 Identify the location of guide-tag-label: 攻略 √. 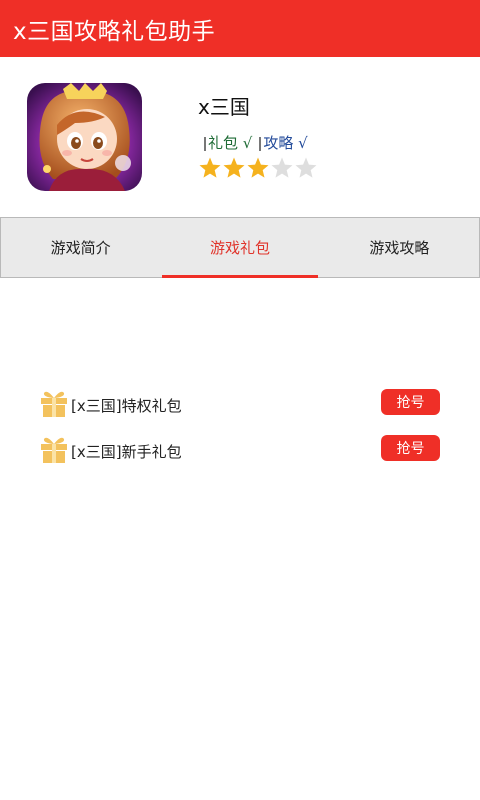
(285, 143).